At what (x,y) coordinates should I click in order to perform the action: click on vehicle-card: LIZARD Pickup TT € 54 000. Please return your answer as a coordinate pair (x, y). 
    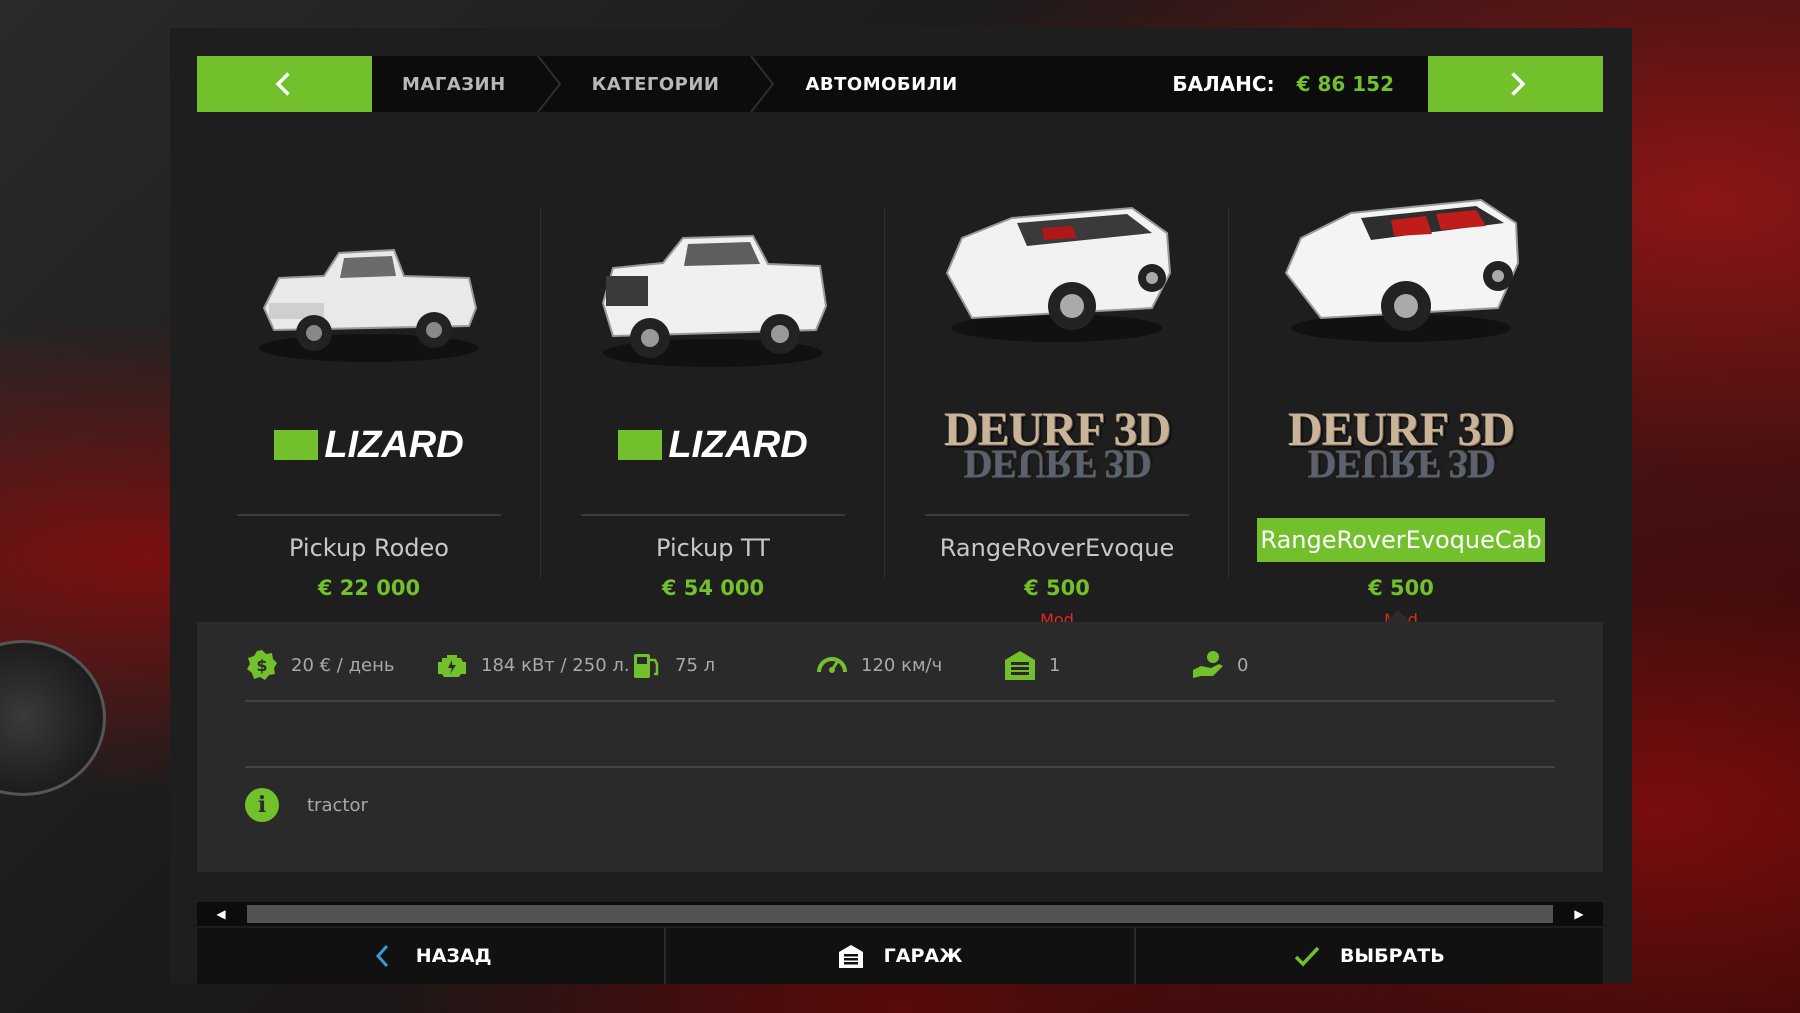
    Looking at the image, I should click on (713, 389).